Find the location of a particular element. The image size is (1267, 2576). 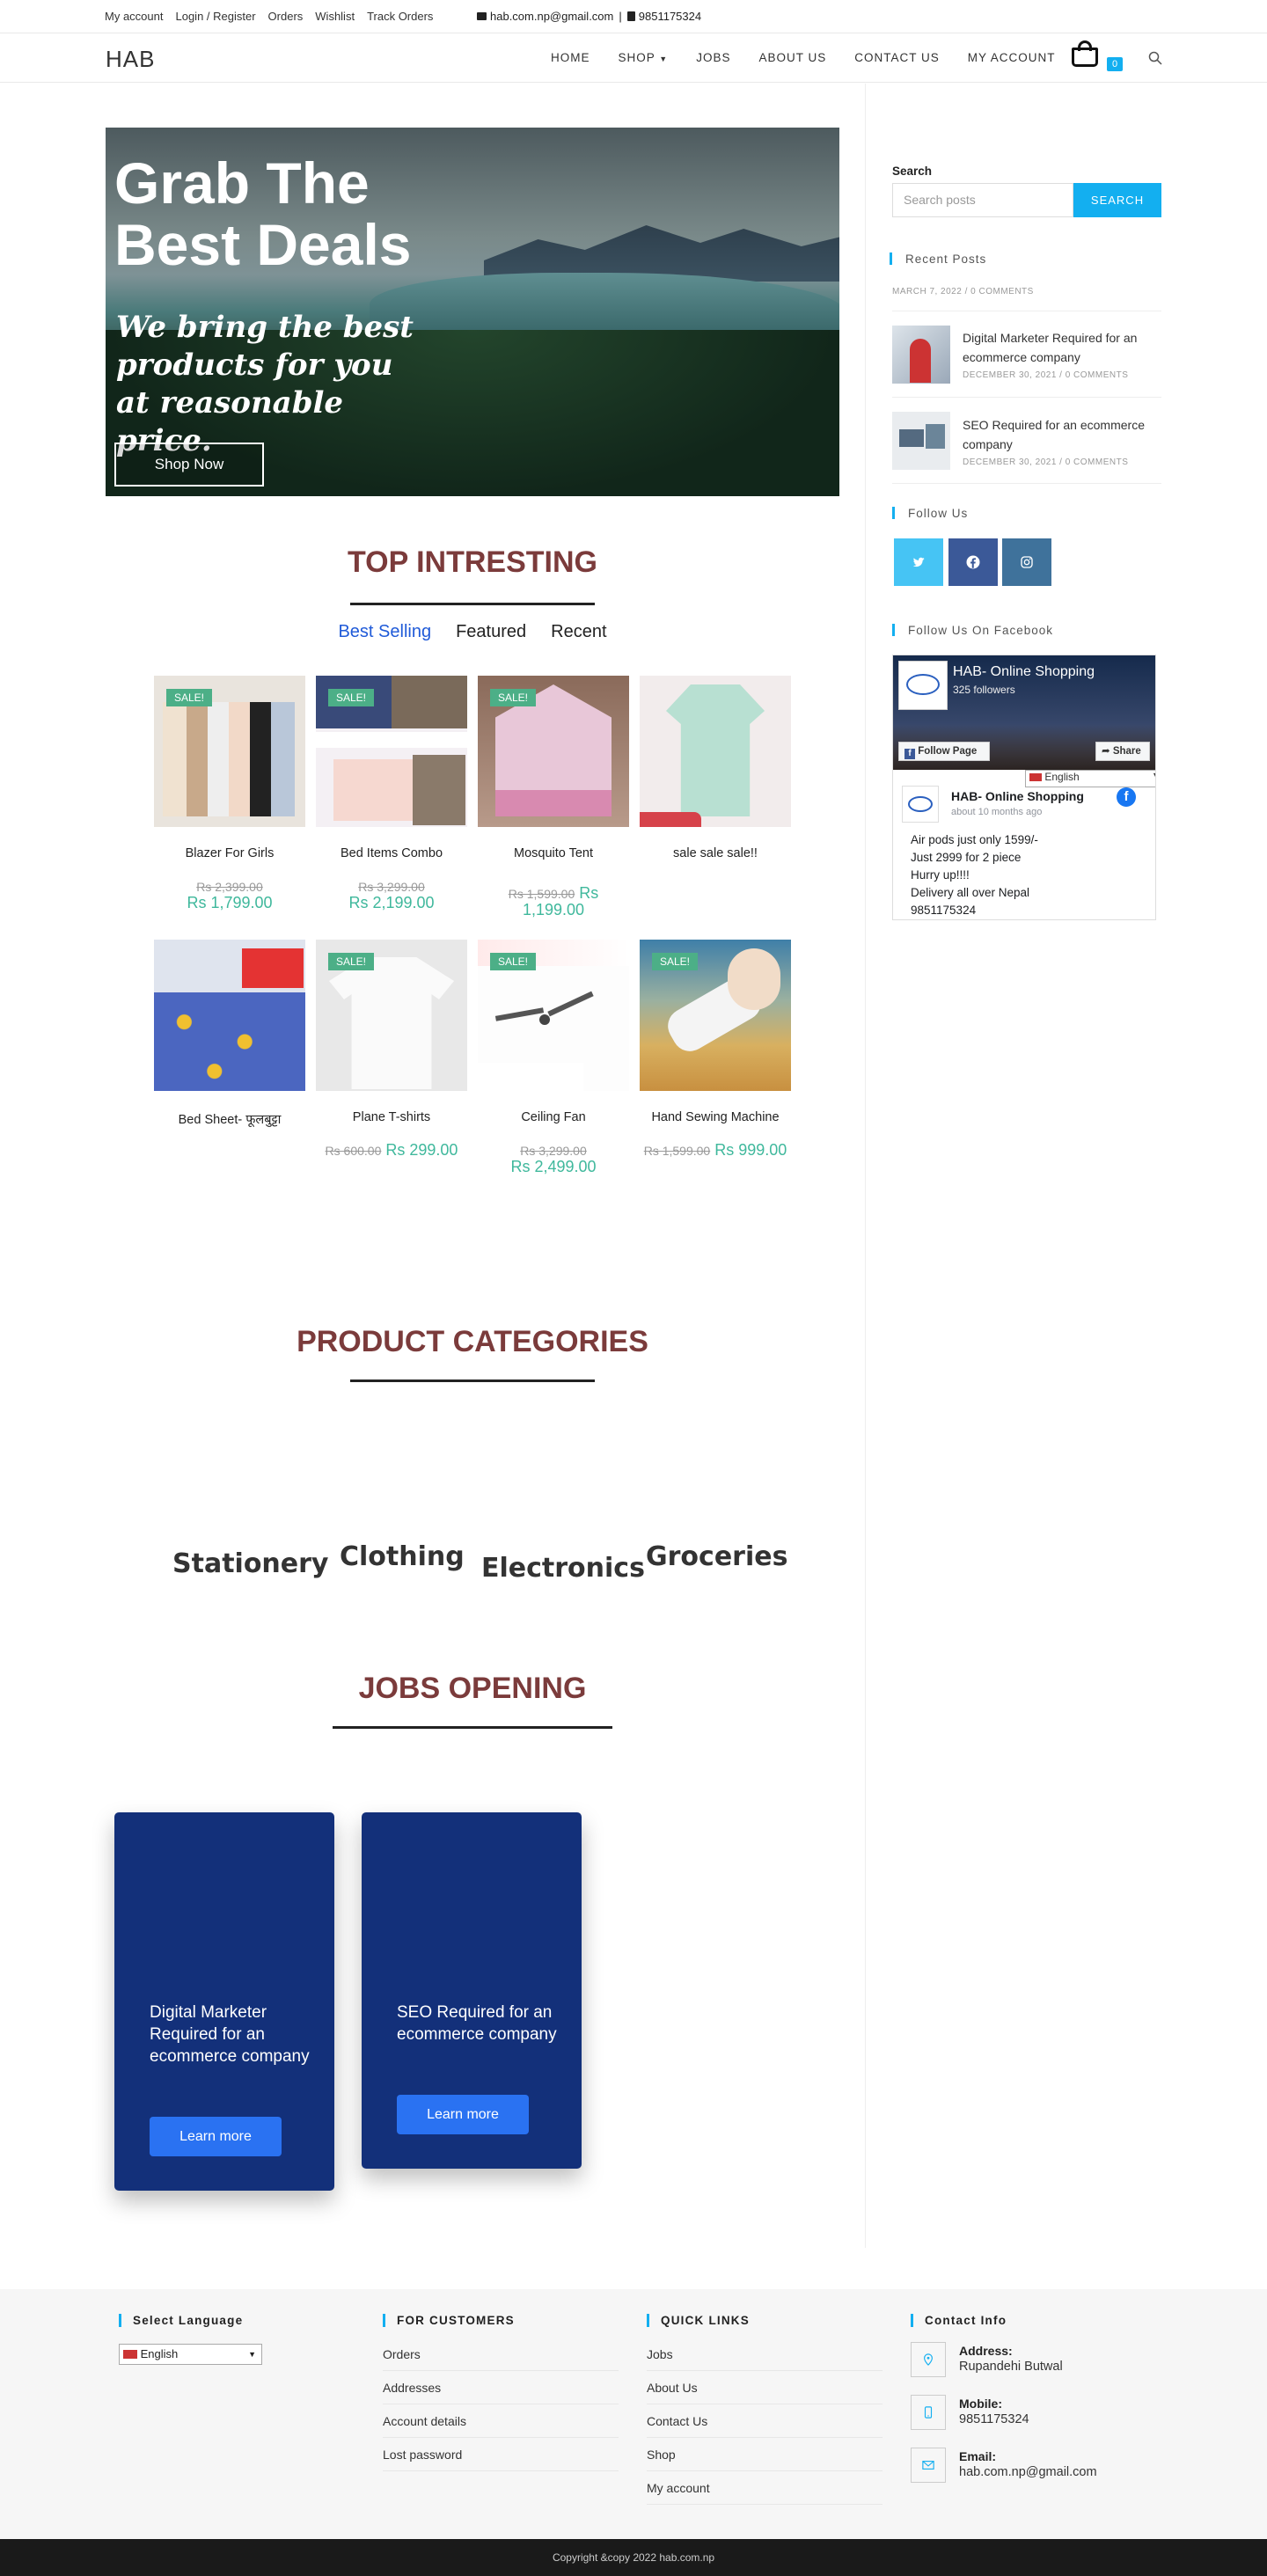

old-price: Rs 1,599.00 is located at coordinates (541, 894).